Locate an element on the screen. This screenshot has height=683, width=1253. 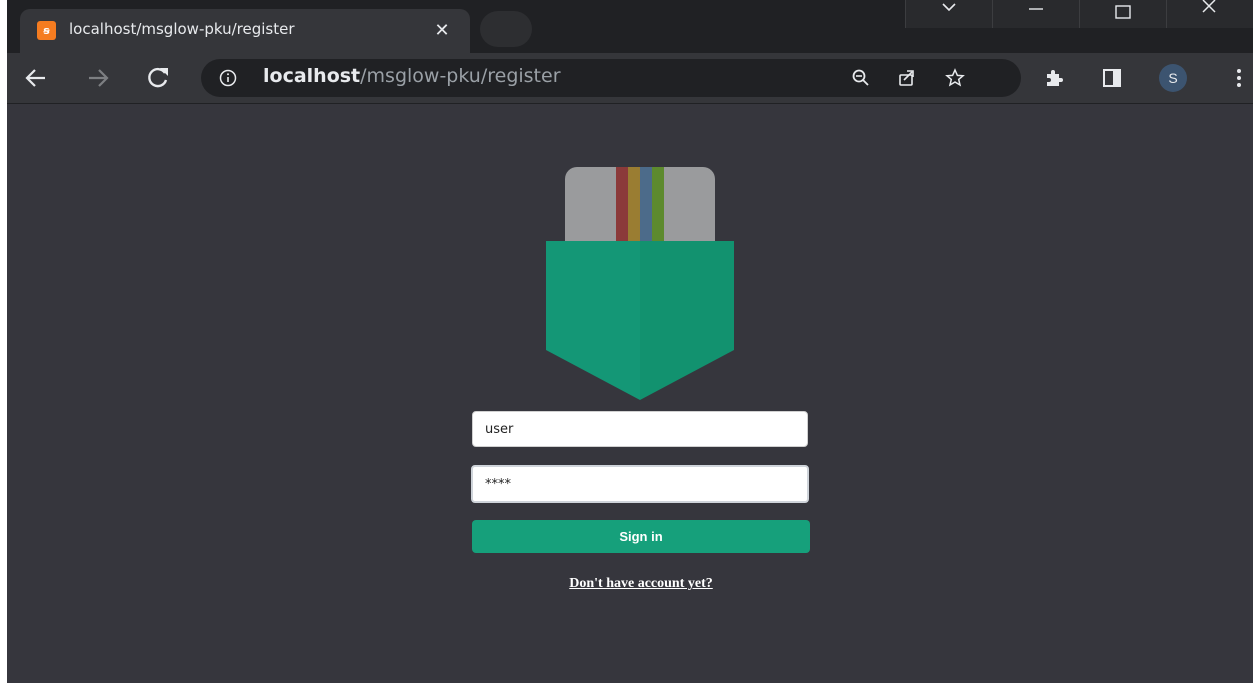
tab-title: localhost/msglow-pku/register is located at coordinates (182, 29).